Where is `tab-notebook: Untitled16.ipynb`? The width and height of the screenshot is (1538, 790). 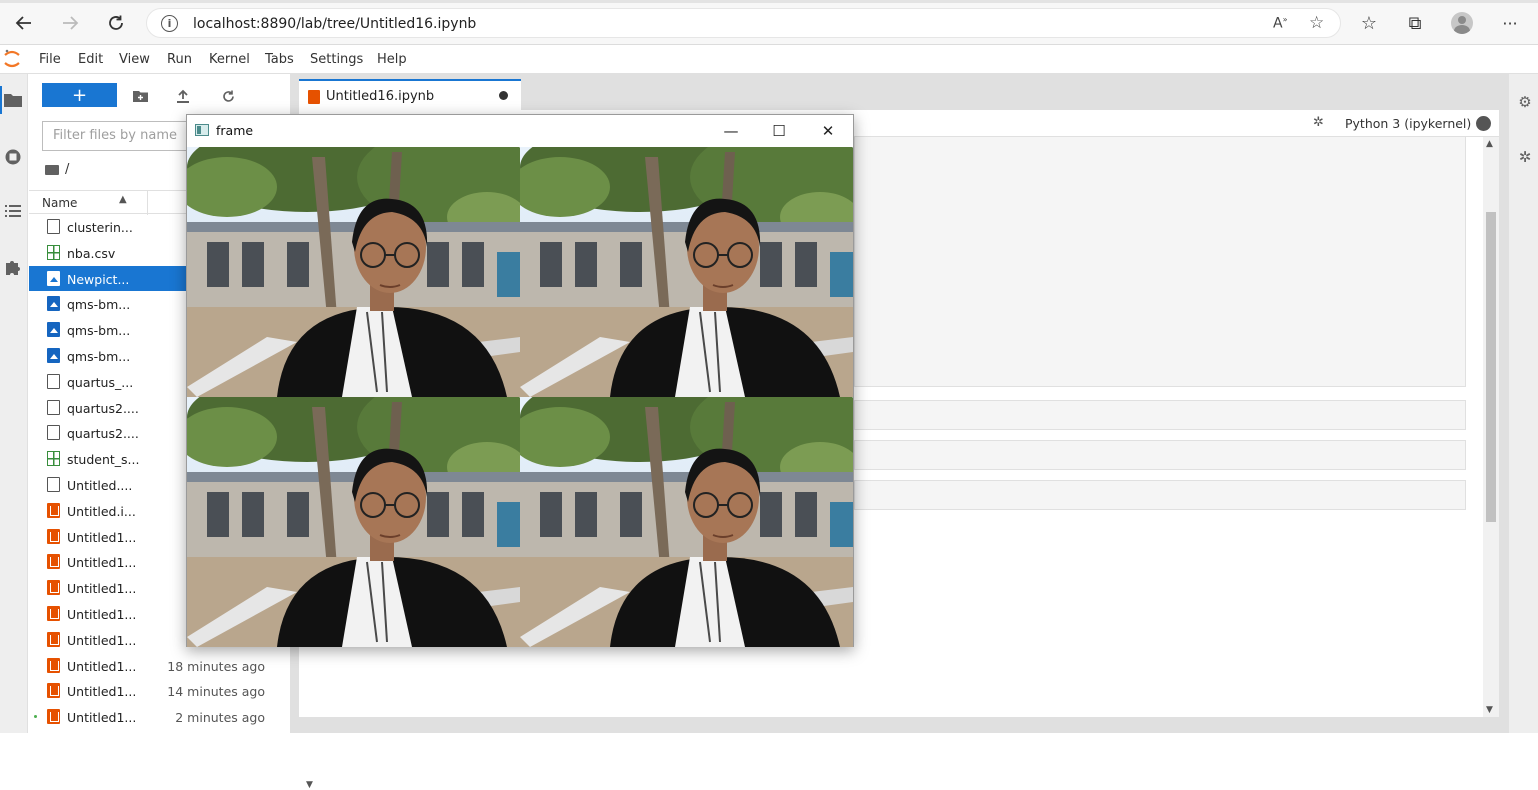 tab-notebook: Untitled16.ipynb is located at coordinates (410, 94).